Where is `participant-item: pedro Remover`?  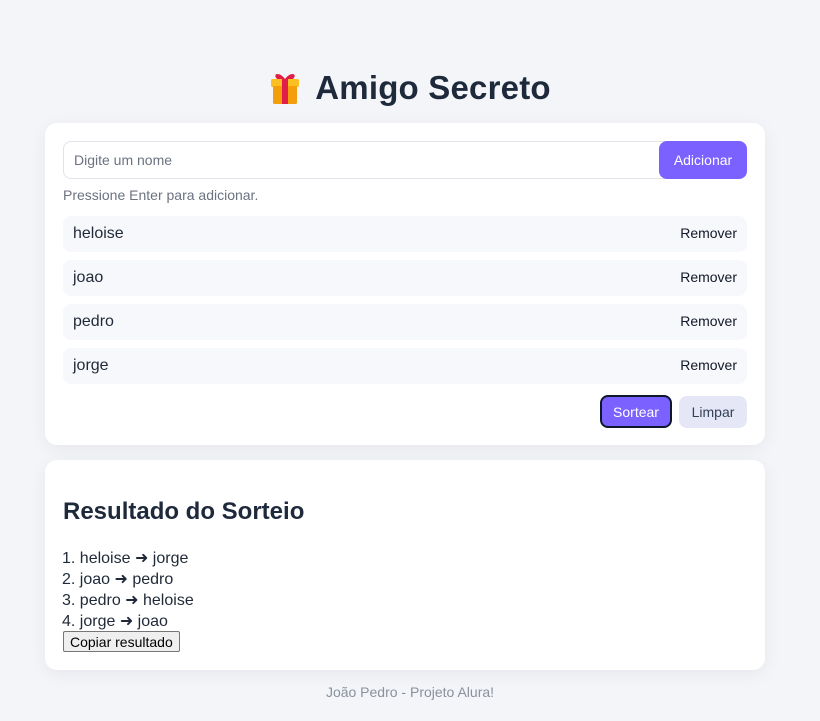
participant-item: pedro Remover is located at coordinates (405, 322).